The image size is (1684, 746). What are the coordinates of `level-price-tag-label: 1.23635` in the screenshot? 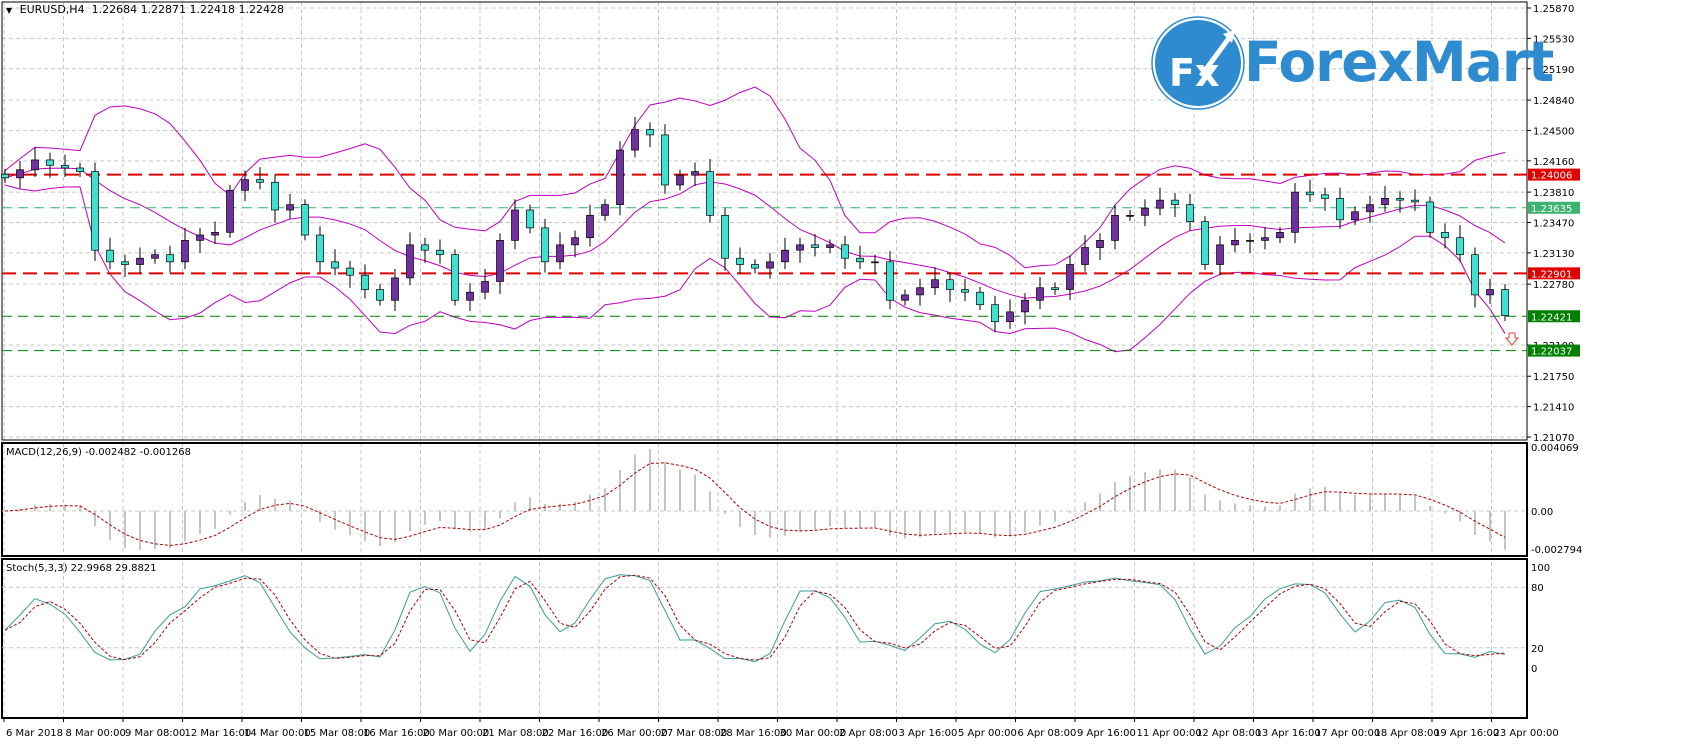 It's located at (1551, 209).